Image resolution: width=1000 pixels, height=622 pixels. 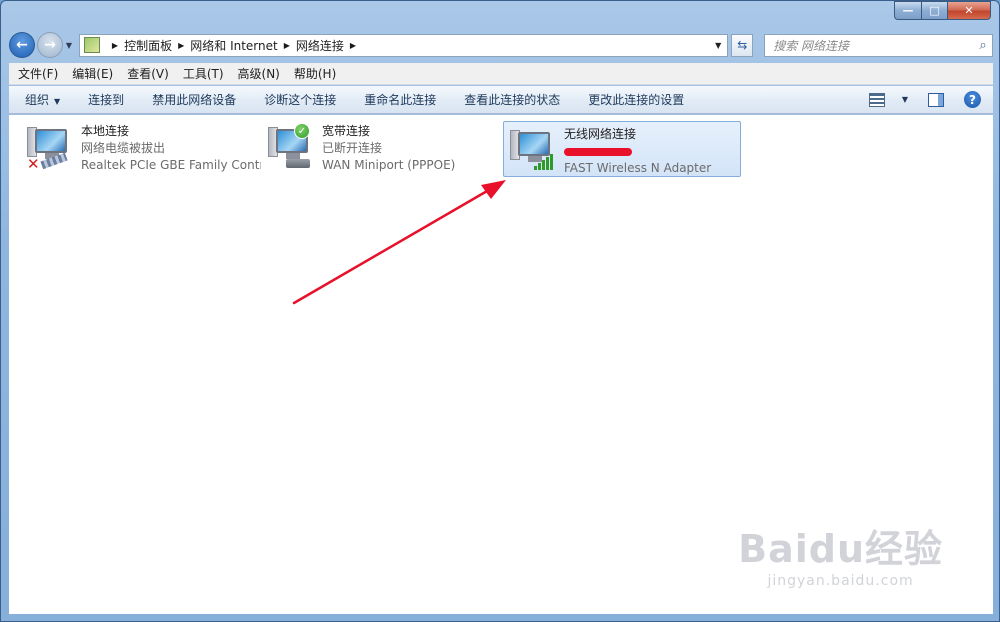 I want to click on search-input: 搜索 网络连接 ⌕, so click(x=878, y=45).